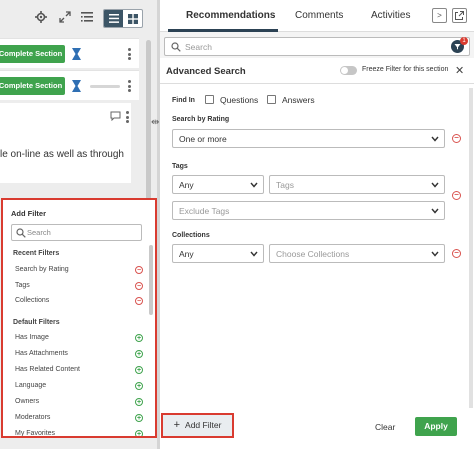 This screenshot has width=474, height=449. Describe the element at coordinates (27, 401) in the screenshot. I see `filter-item-label: Owners` at that location.